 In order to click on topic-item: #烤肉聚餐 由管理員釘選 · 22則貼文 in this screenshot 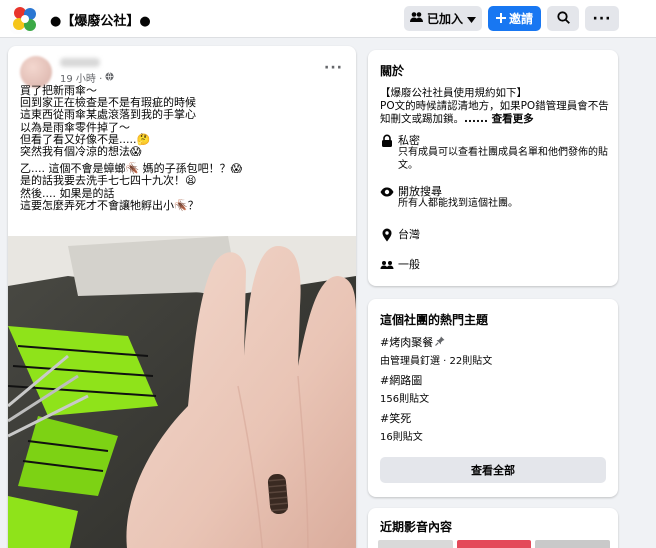, I will do `click(495, 350)`.